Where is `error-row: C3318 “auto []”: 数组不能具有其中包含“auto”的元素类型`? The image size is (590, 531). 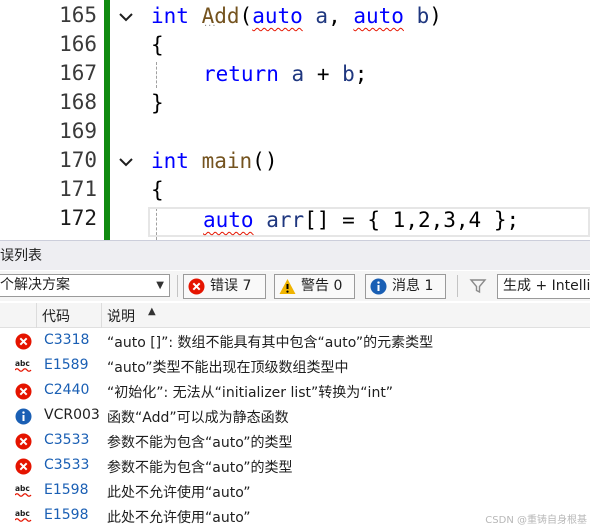
error-row: C3318 “auto []”: 数组不能具有其中包含“auto”的元素类型 is located at coordinates (295, 341).